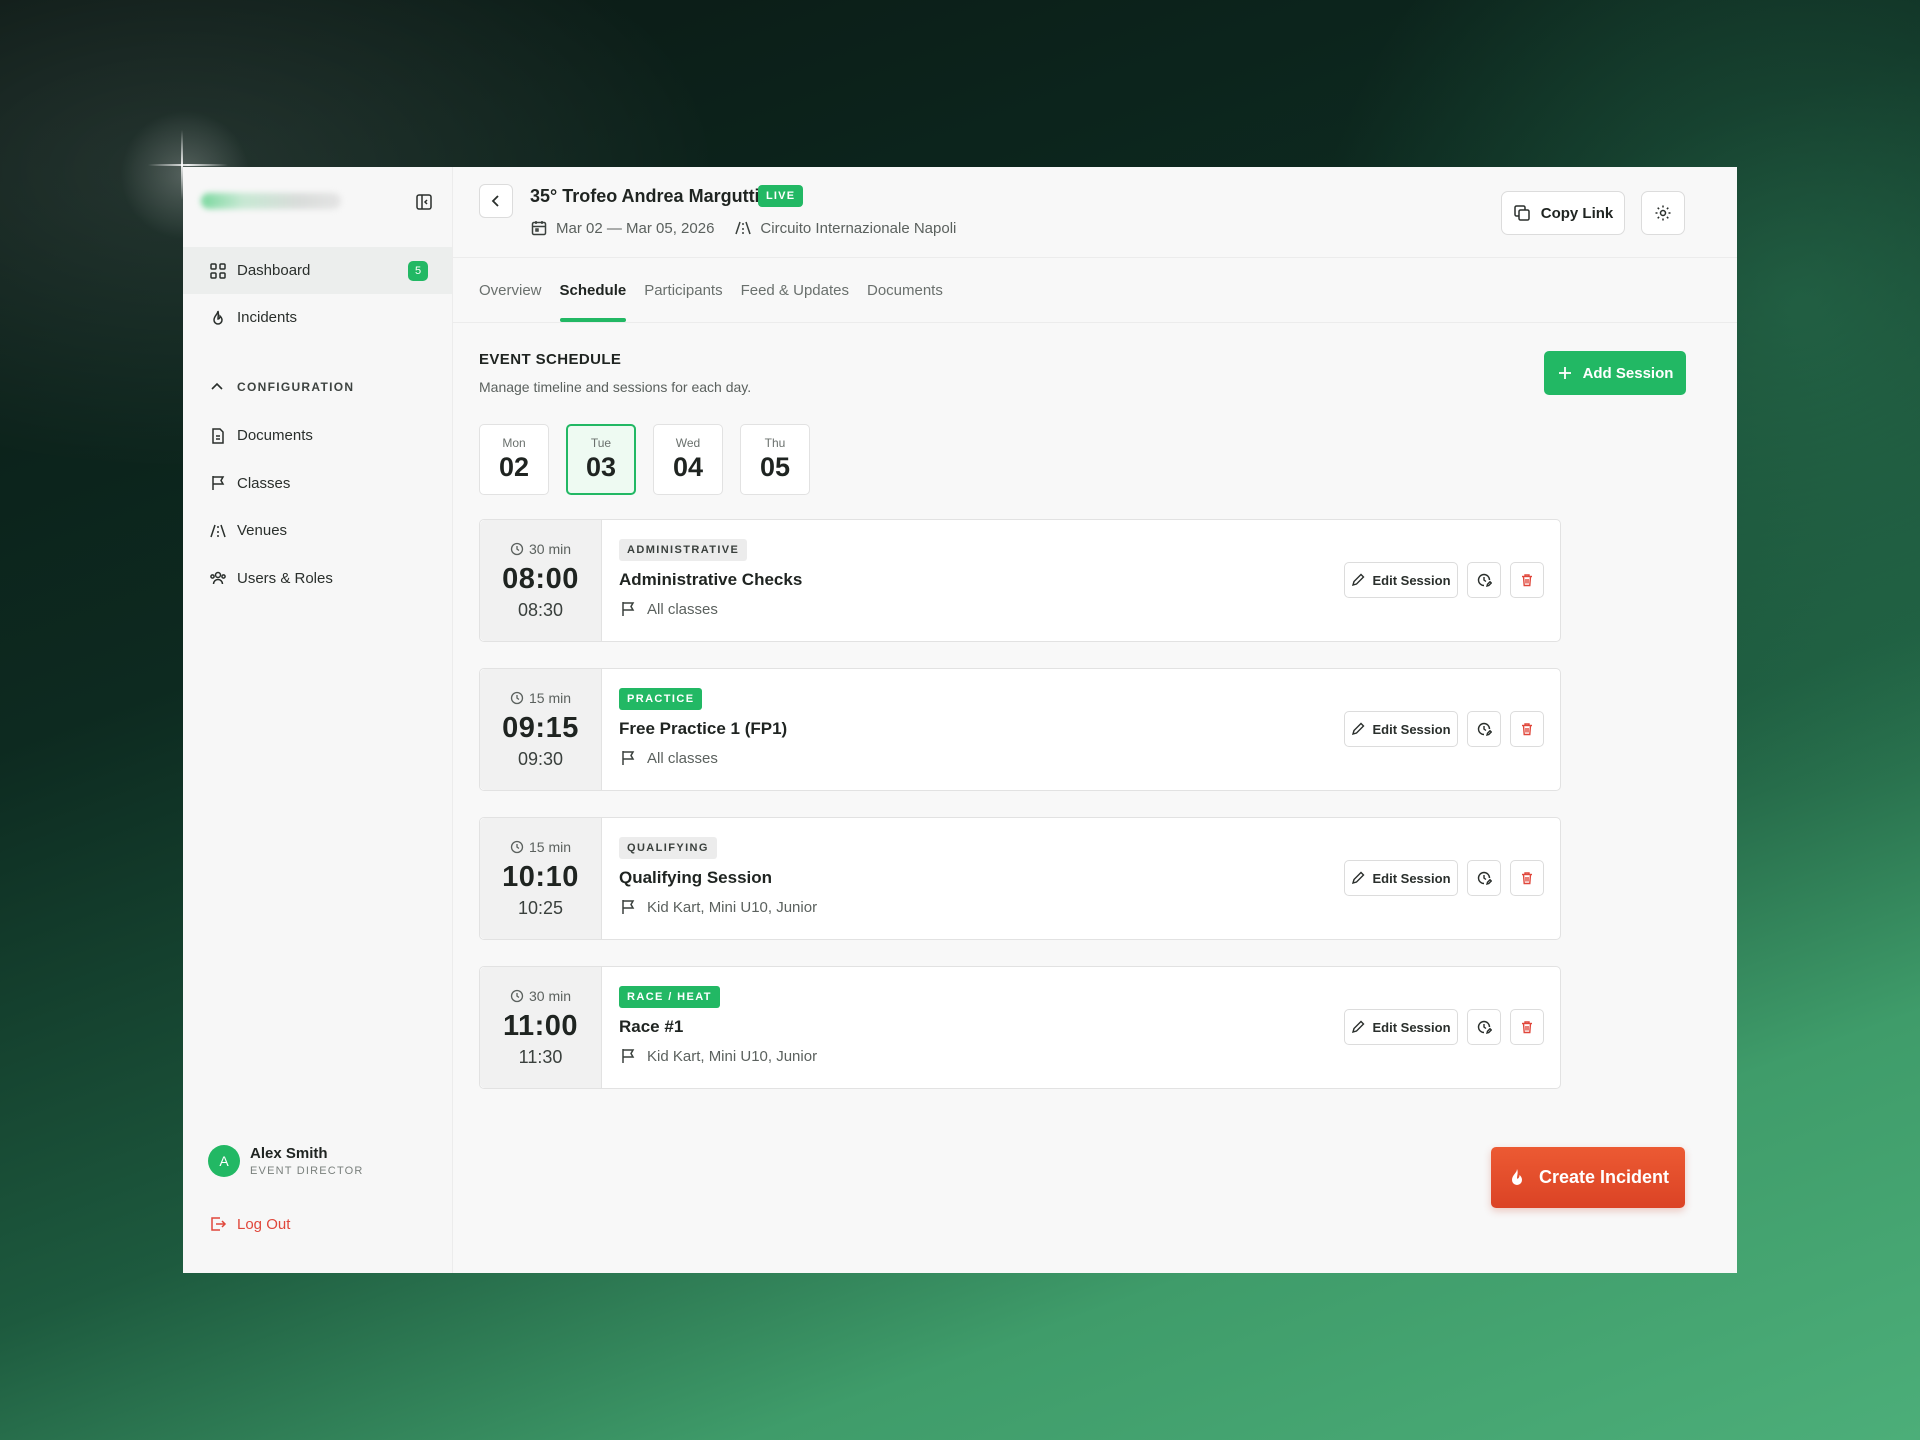  I want to click on duration-text: 15 min, so click(550, 846).